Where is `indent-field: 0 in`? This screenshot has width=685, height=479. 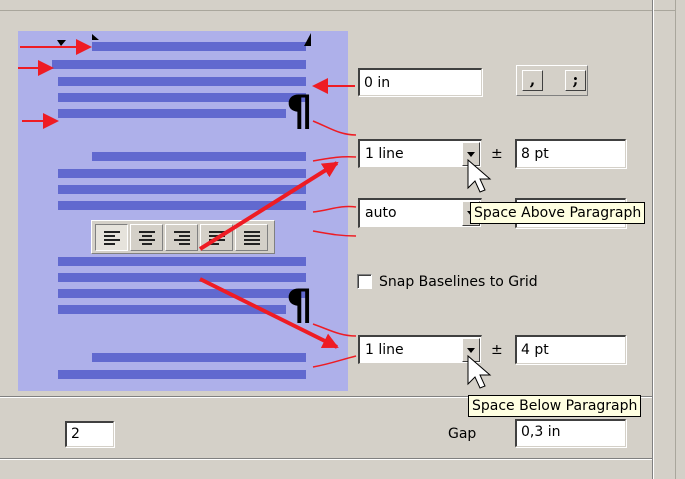 indent-field: 0 in is located at coordinates (420, 82).